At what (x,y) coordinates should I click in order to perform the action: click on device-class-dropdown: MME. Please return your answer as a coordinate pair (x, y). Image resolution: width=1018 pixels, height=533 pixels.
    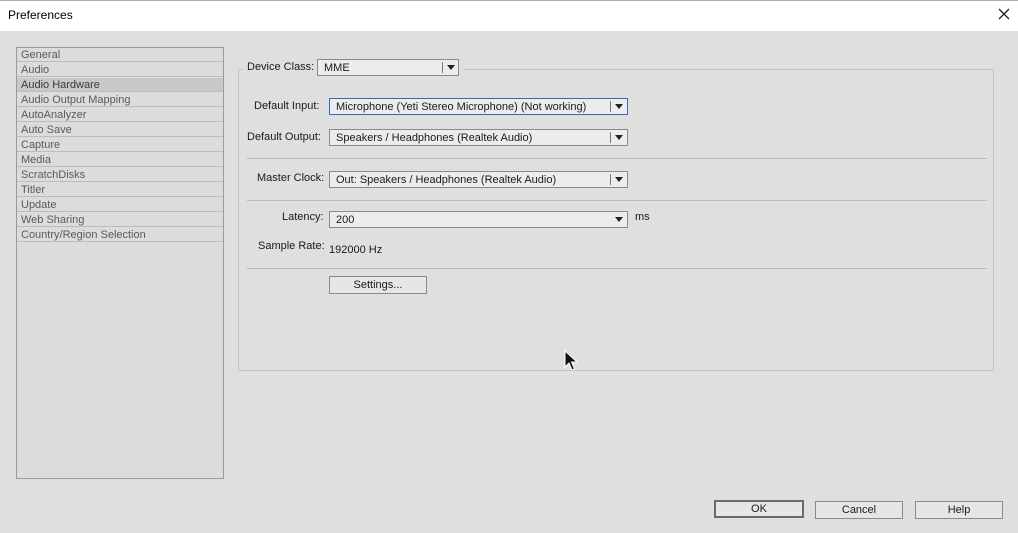
    Looking at the image, I should click on (388, 67).